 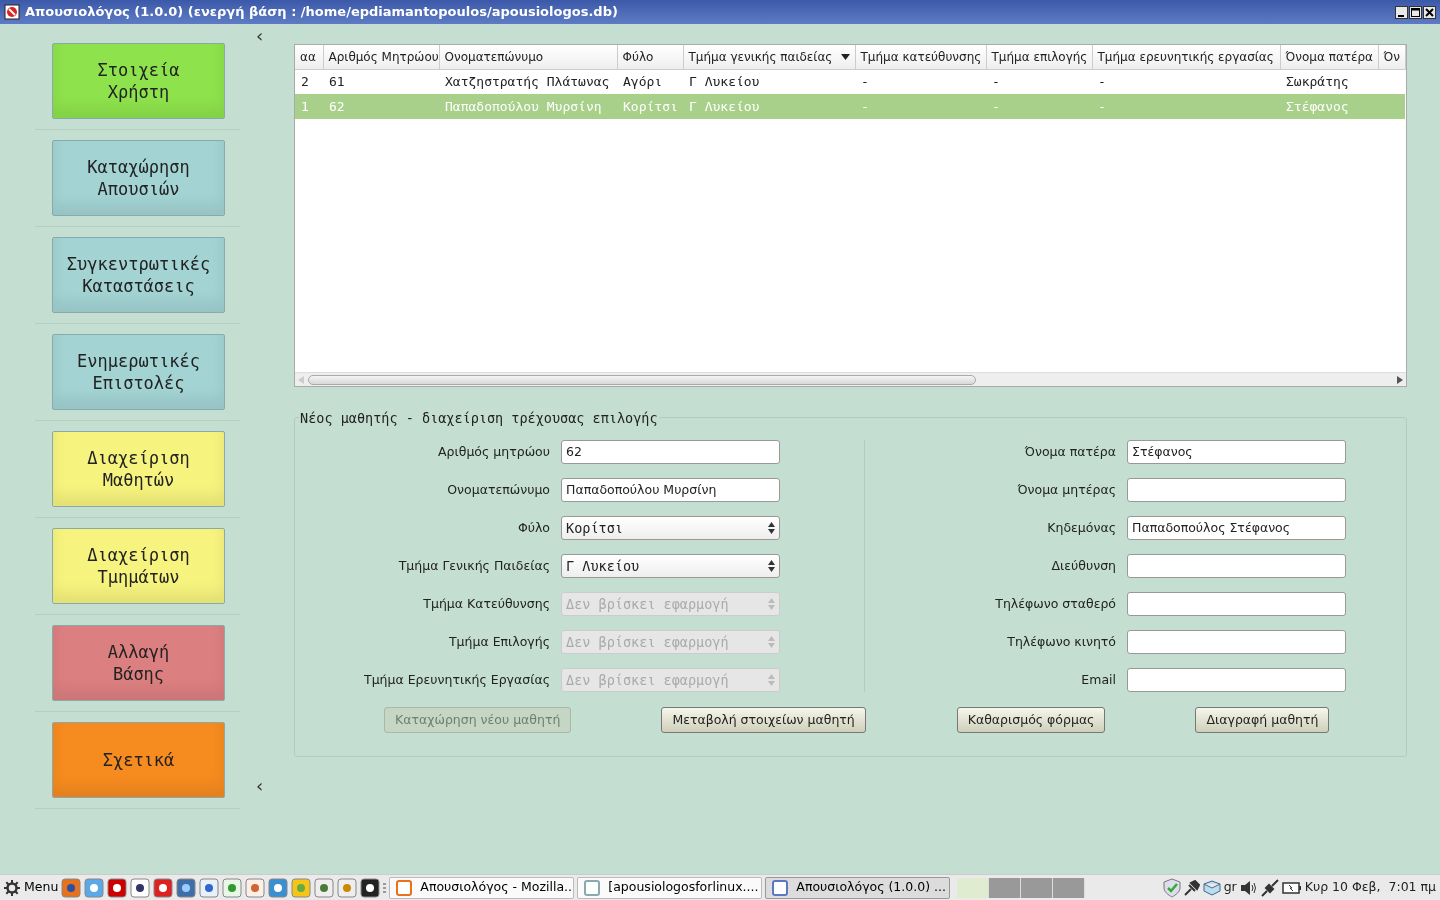 I want to click on table-cell: Αγόρι, so click(x=650, y=81).